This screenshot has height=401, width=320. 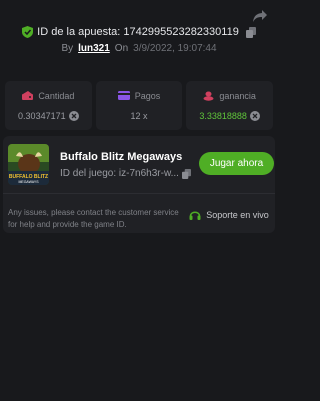 What do you see at coordinates (139, 193) in the screenshot?
I see `divider` at bounding box center [139, 193].